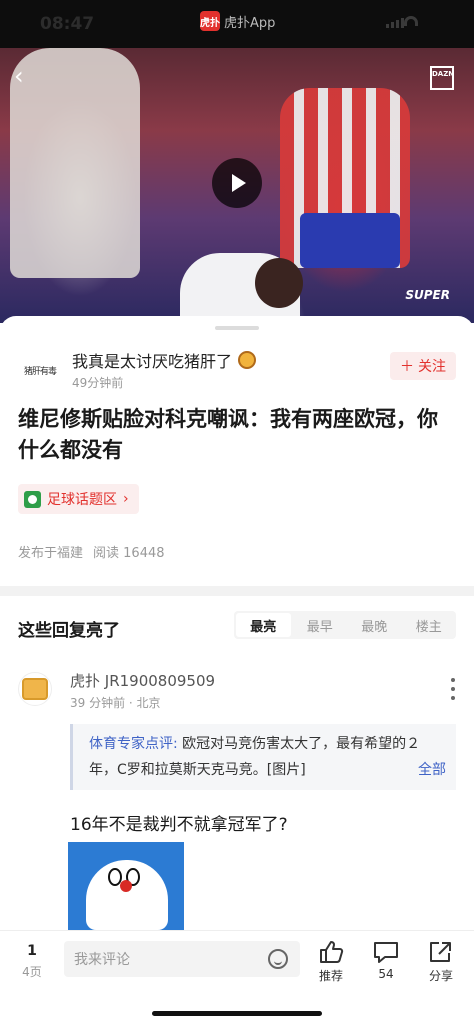 This screenshot has height=1025, width=474. I want to click on tab-latest: 最晚, so click(374, 625).